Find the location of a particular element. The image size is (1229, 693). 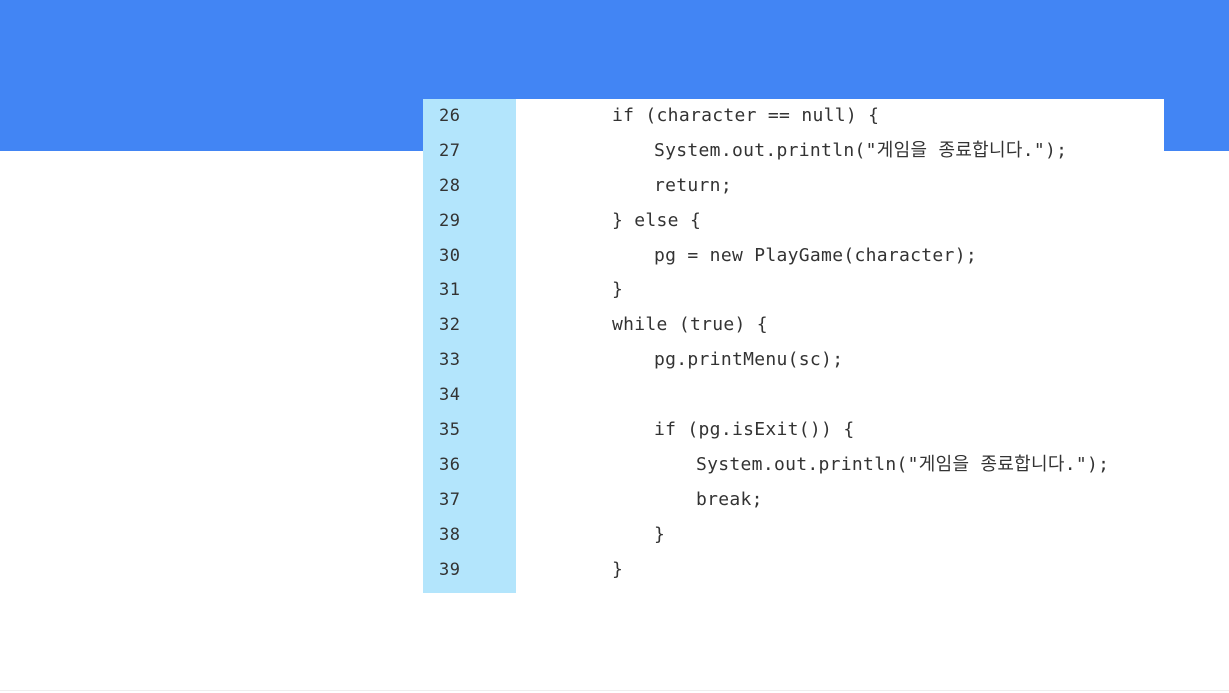

code-line: 29 } else { is located at coordinates (823, 221).